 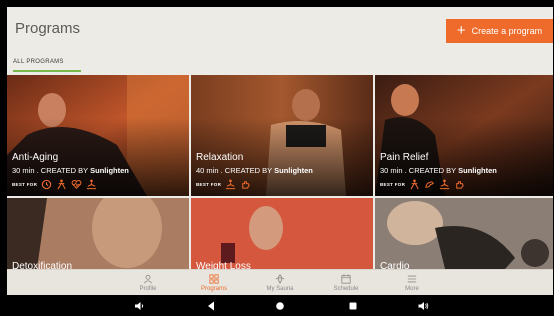 I want to click on nav-schedule: Schedule, so click(x=346, y=282).